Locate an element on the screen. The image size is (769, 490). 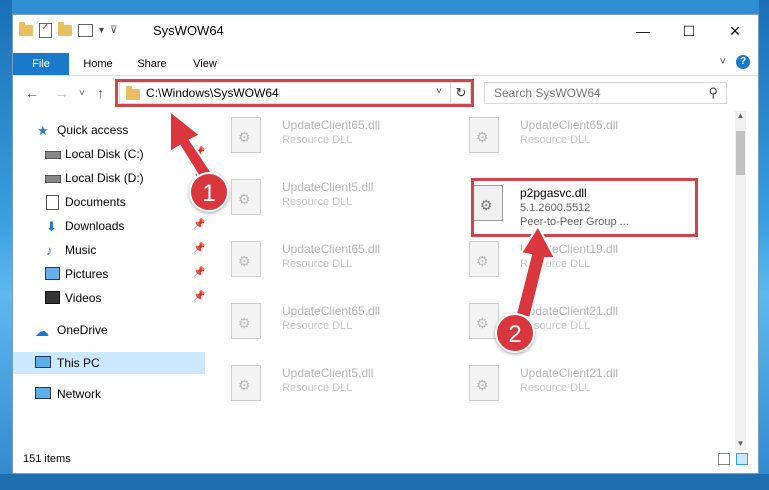
step-2-badge: 2 is located at coordinates (515, 333).